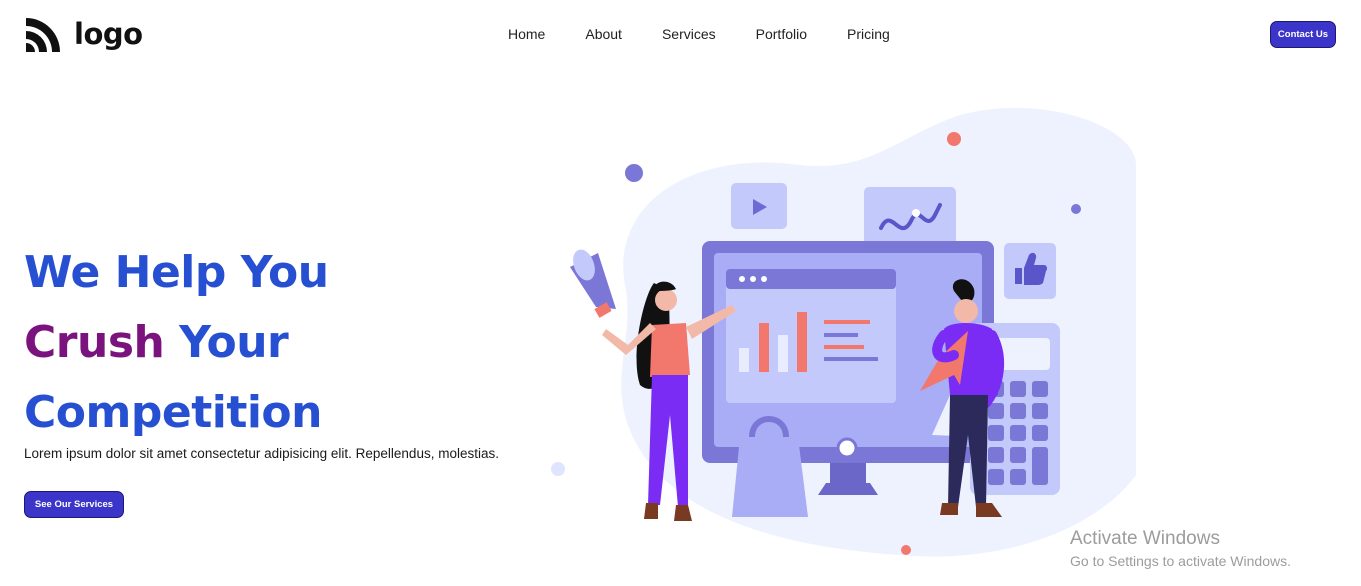  I want to click on thumbs-up-icon, so click(1030, 271).